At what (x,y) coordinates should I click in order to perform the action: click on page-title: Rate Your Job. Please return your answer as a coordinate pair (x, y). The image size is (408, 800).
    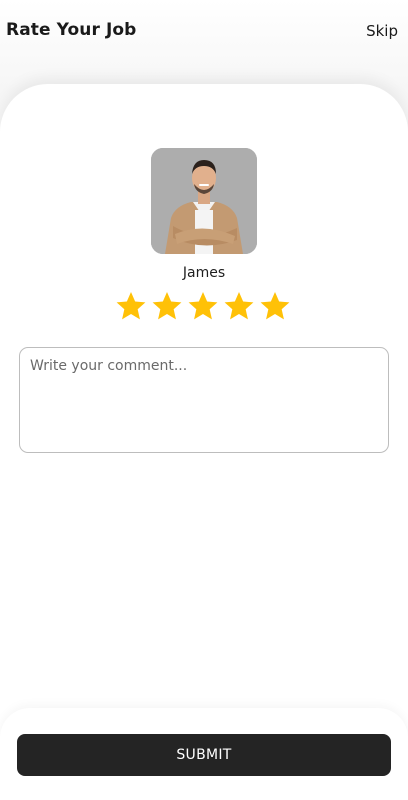
    Looking at the image, I should click on (71, 30).